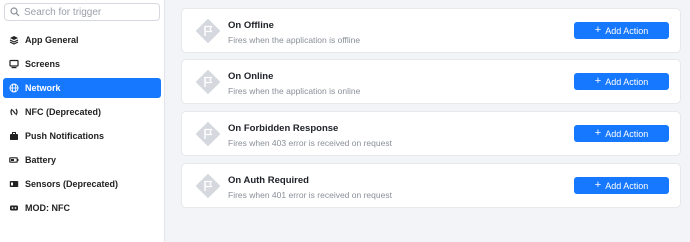 The width and height of the screenshot is (690, 242). What do you see at coordinates (251, 76) in the screenshot?
I see `trigger-title: On Online` at bounding box center [251, 76].